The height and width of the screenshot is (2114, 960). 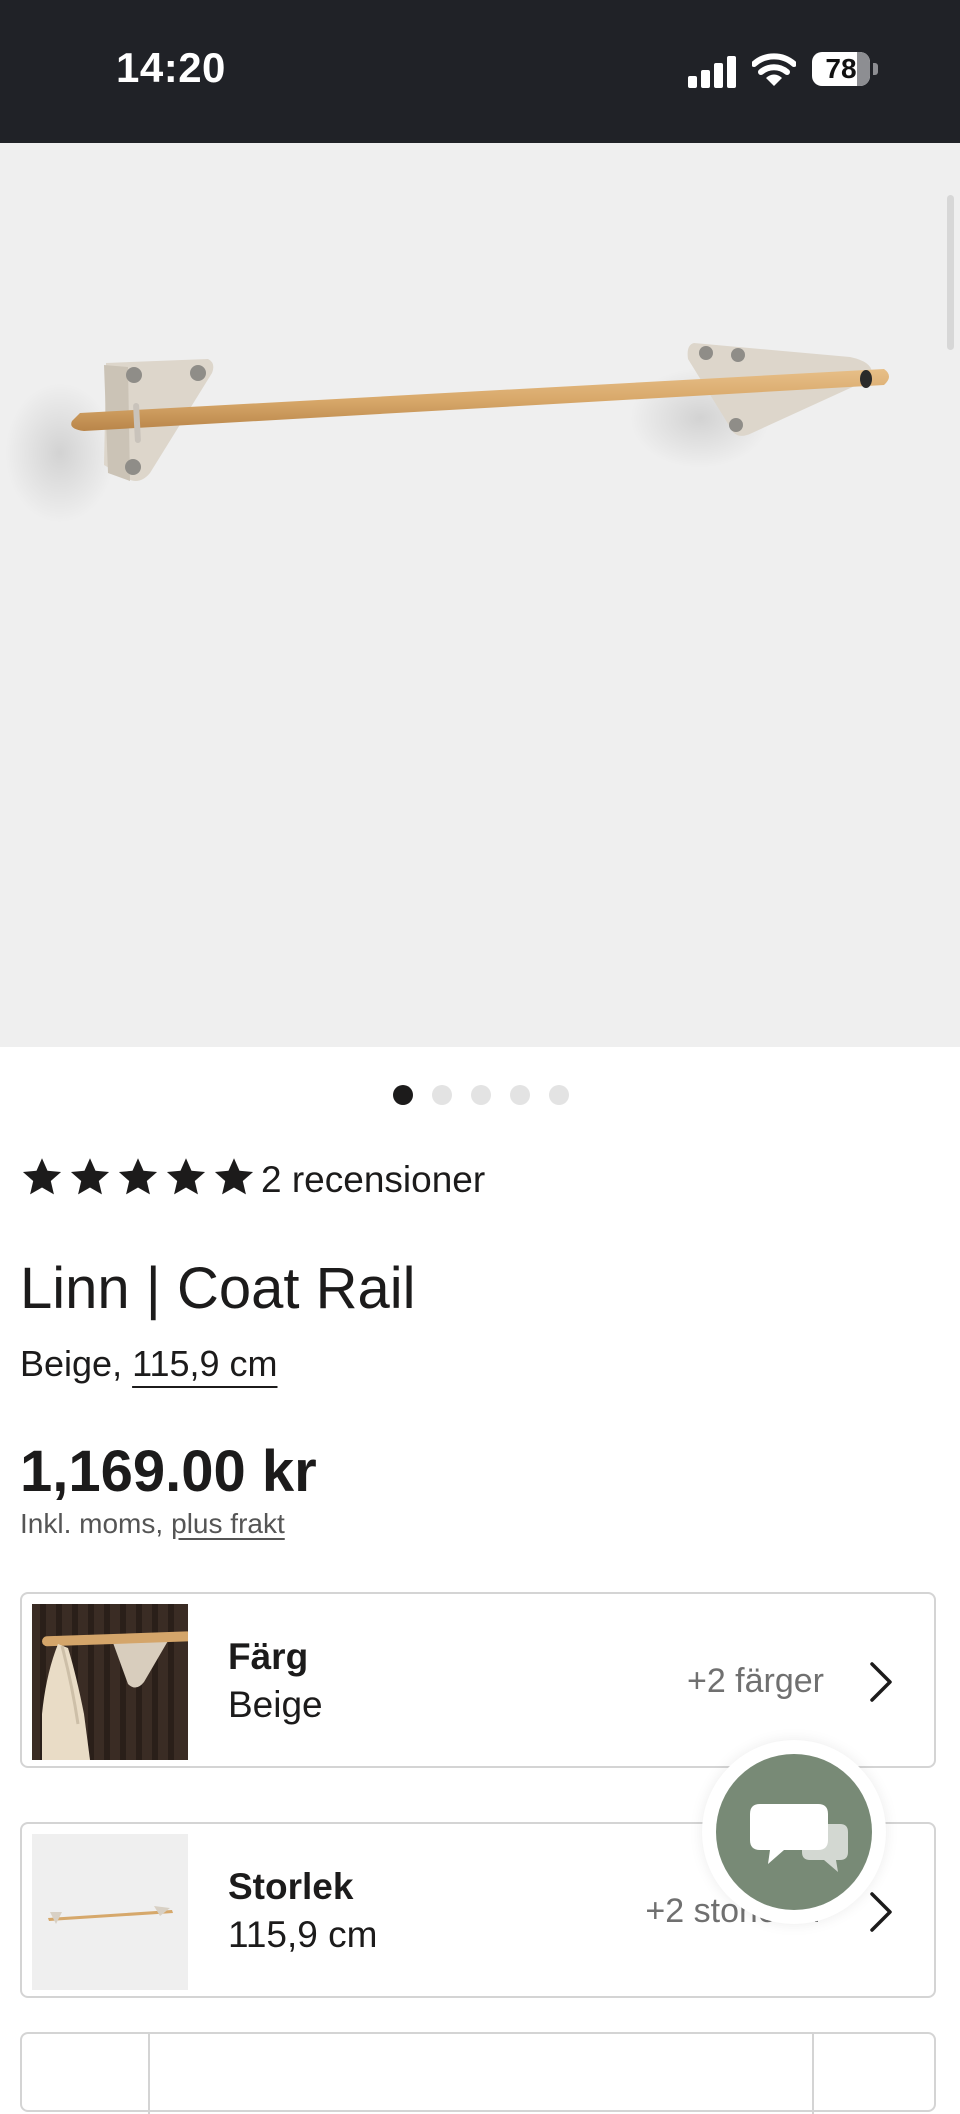 I want to click on variant-size-link: 115,9 cm, so click(x=204, y=1363).